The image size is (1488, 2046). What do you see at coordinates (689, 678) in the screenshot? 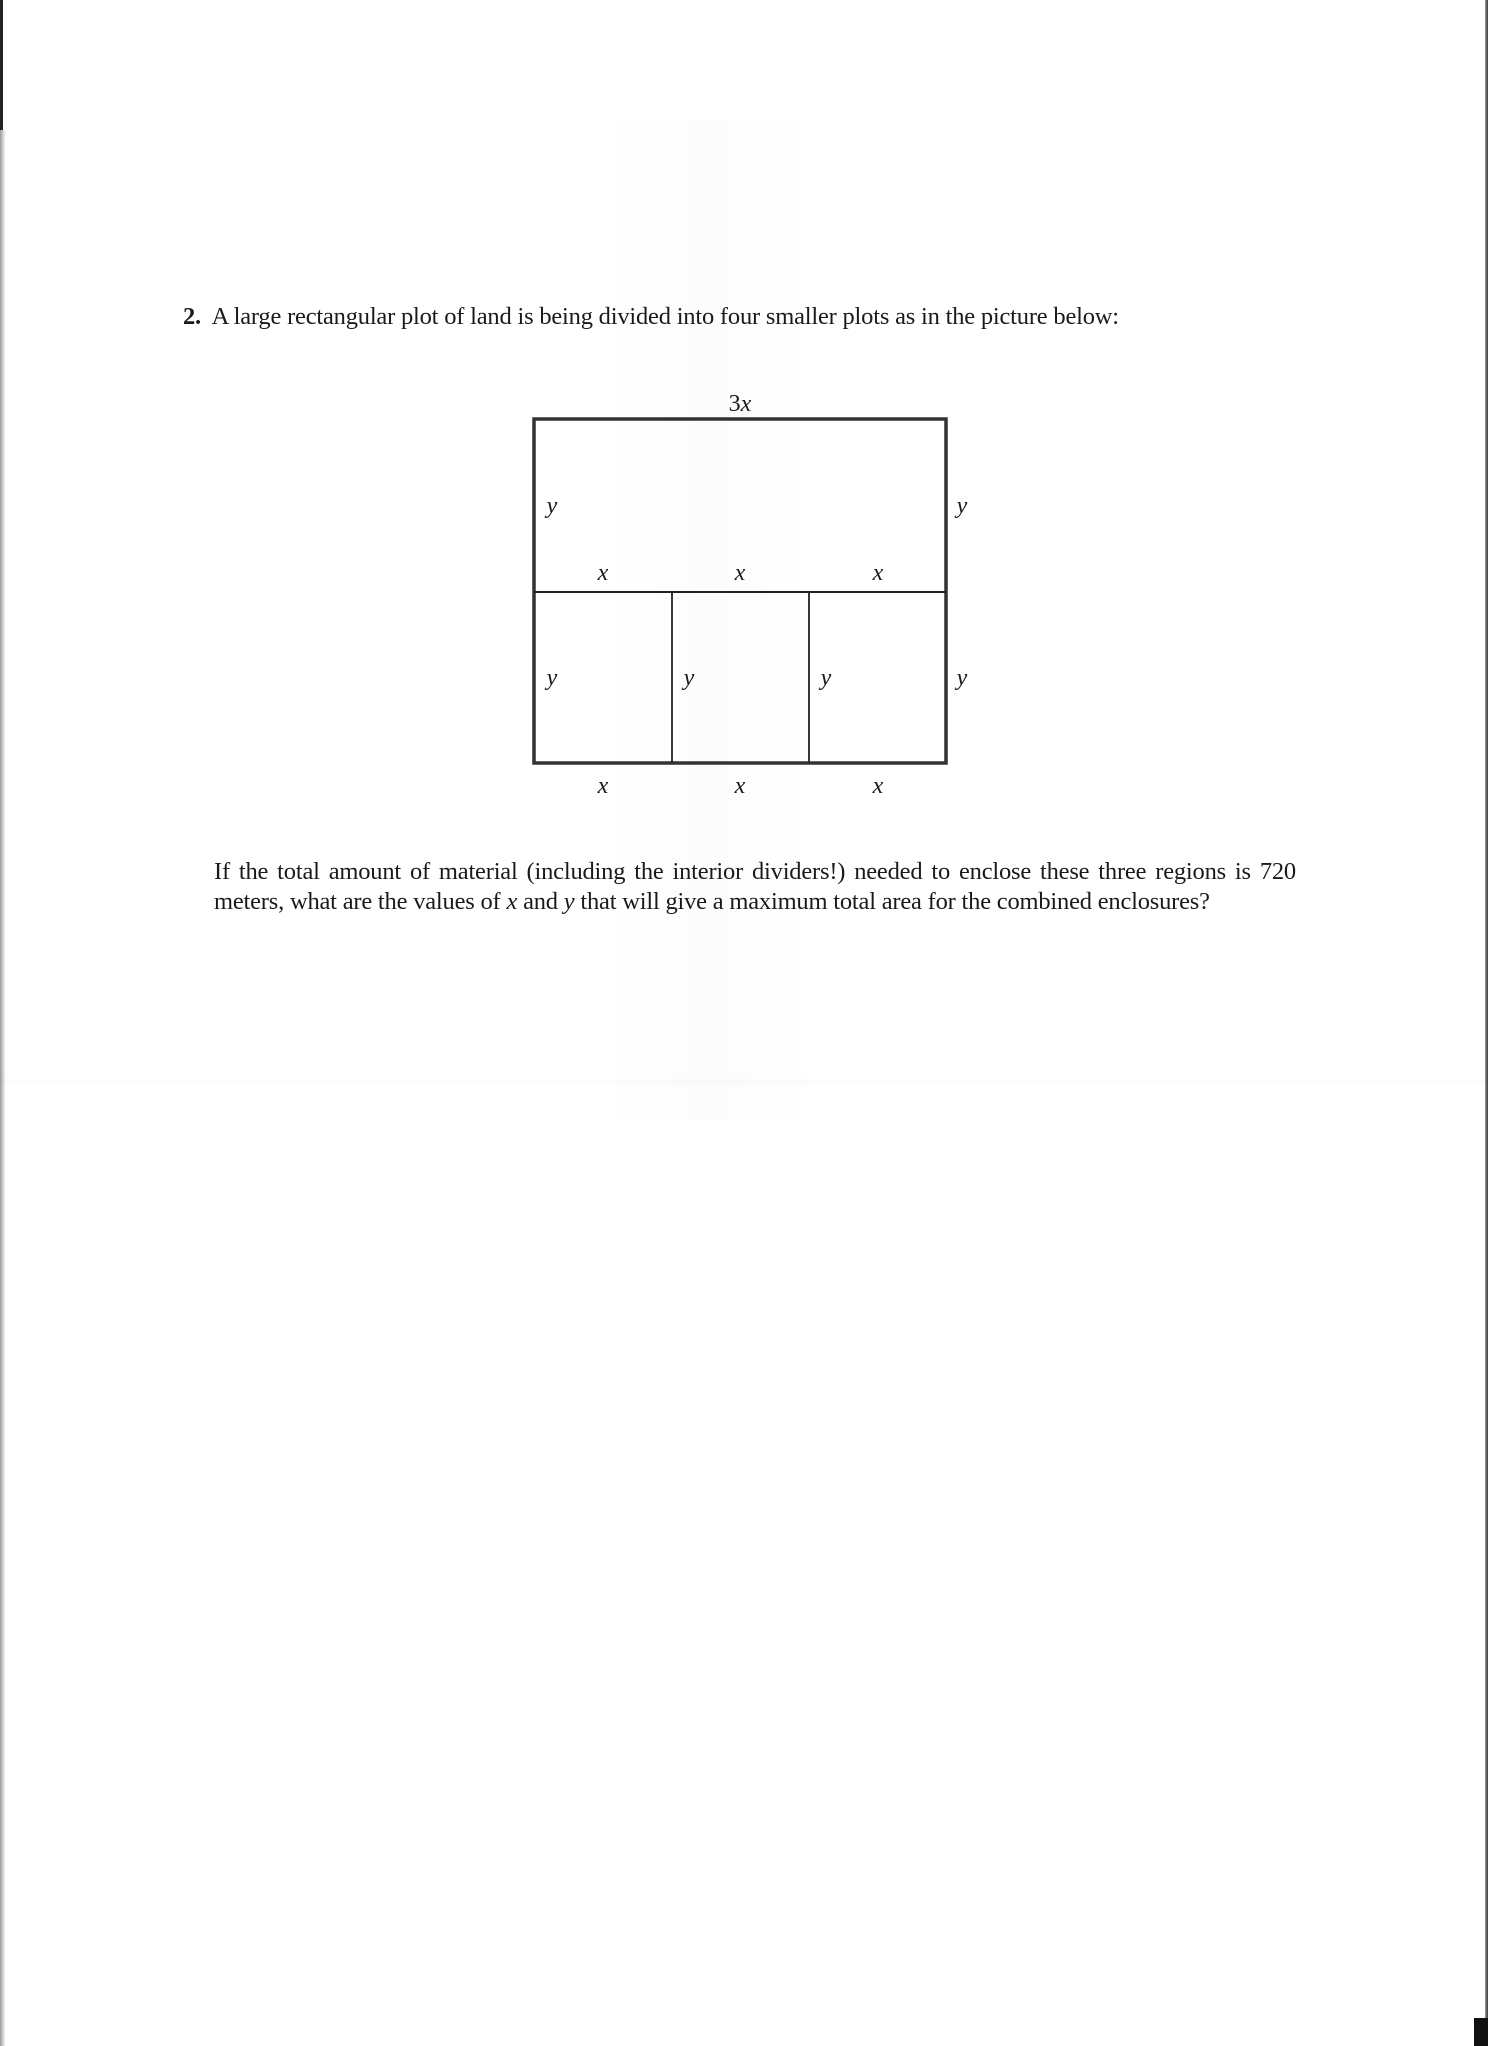
I see `label-lower-y-2: y` at bounding box center [689, 678].